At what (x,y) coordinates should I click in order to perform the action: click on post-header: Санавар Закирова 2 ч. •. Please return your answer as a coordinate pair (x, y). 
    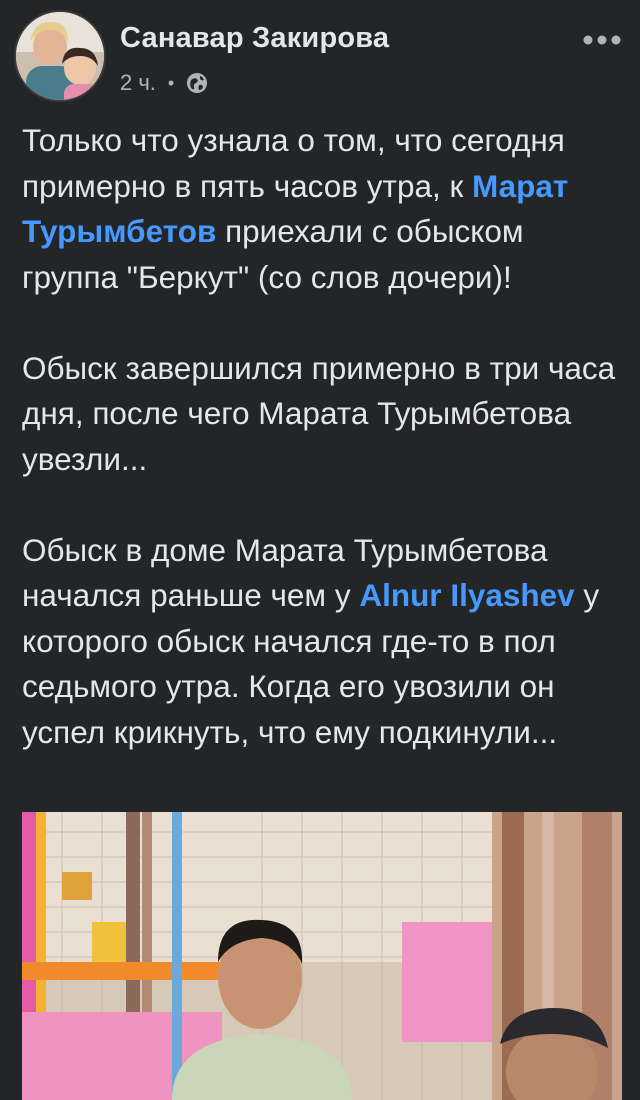
    Looking at the image, I should click on (320, 55).